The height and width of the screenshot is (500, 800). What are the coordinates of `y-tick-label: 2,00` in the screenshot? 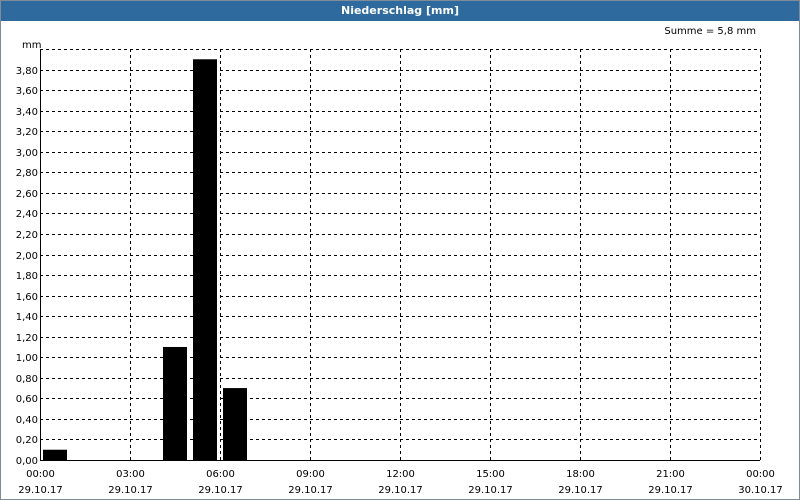 It's located at (27, 256).